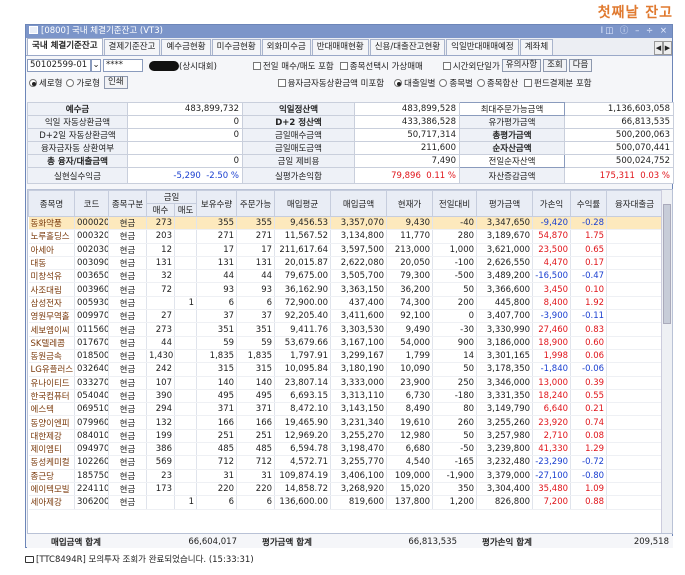 This screenshot has width=685, height=575. What do you see at coordinates (555, 65) in the screenshot?
I see `query-button: 조회` at bounding box center [555, 65].